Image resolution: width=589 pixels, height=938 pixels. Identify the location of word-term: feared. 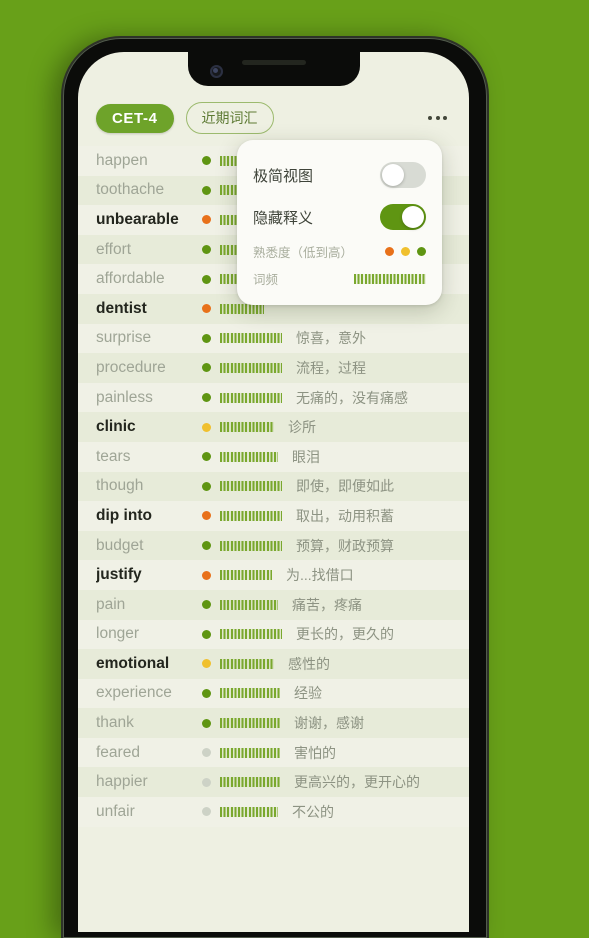
(118, 752).